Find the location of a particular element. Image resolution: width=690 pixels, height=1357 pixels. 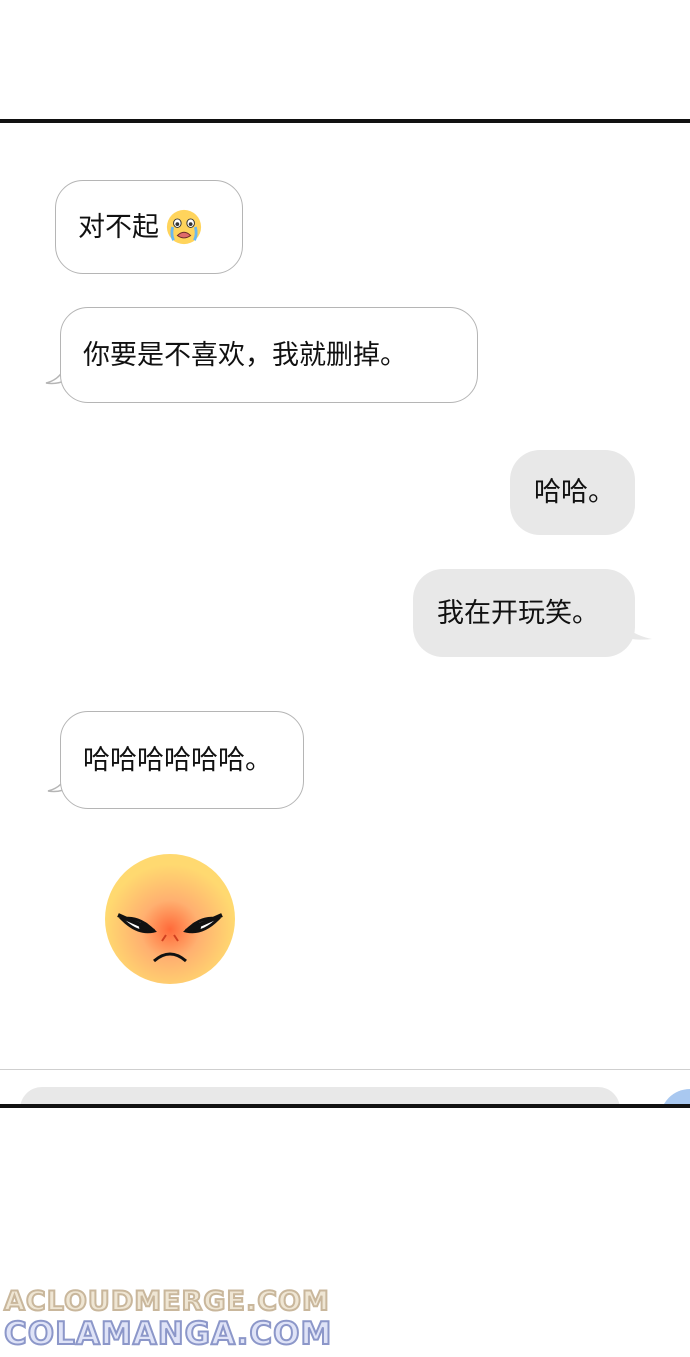

message-bubble-outgoing: 哈哈。 is located at coordinates (572, 492).